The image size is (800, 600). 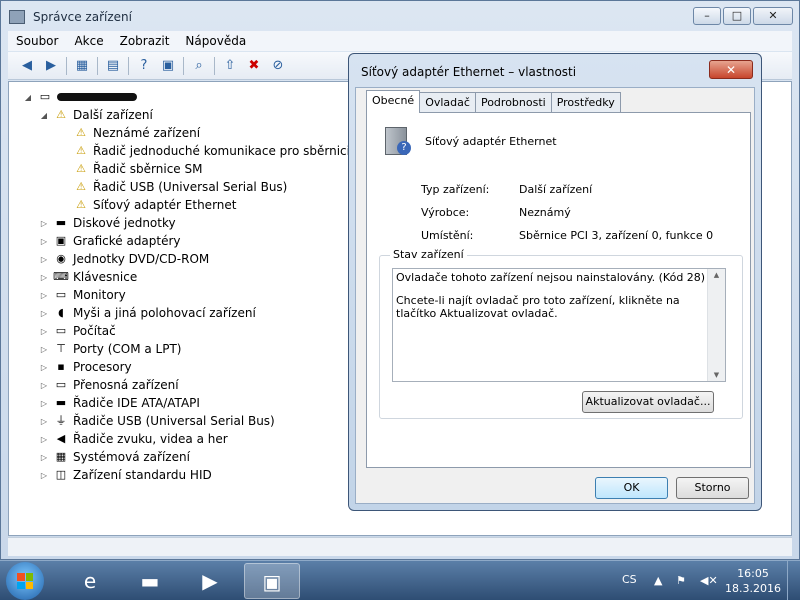 What do you see at coordinates (105, 277) in the screenshot?
I see `tree-label: Klávesnice` at bounding box center [105, 277].